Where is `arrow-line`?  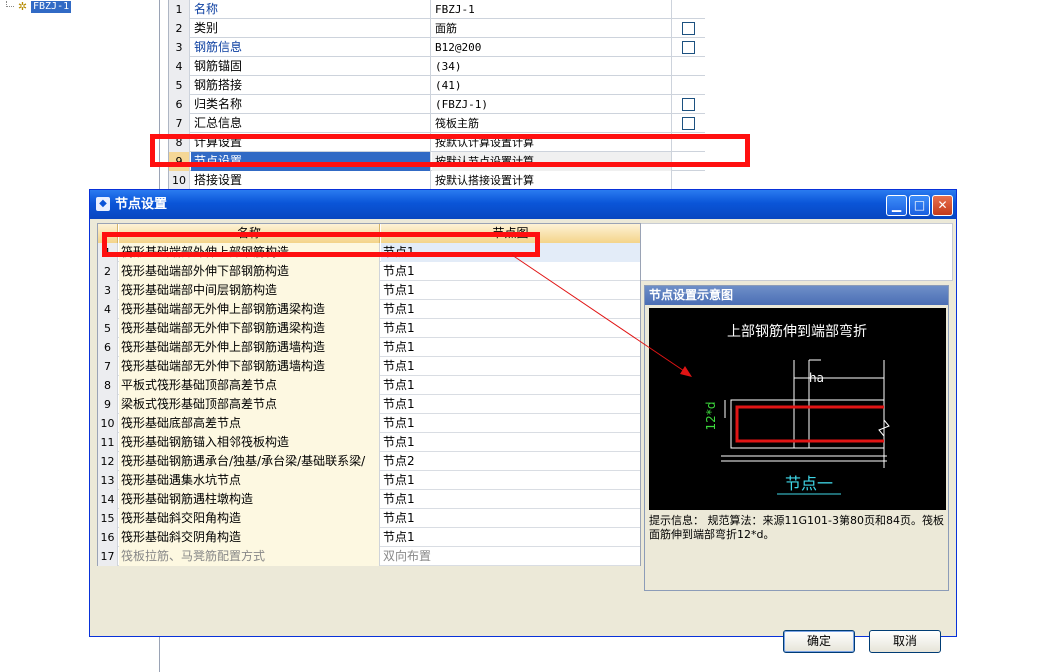 arrow-line is located at coordinates (601, 315).